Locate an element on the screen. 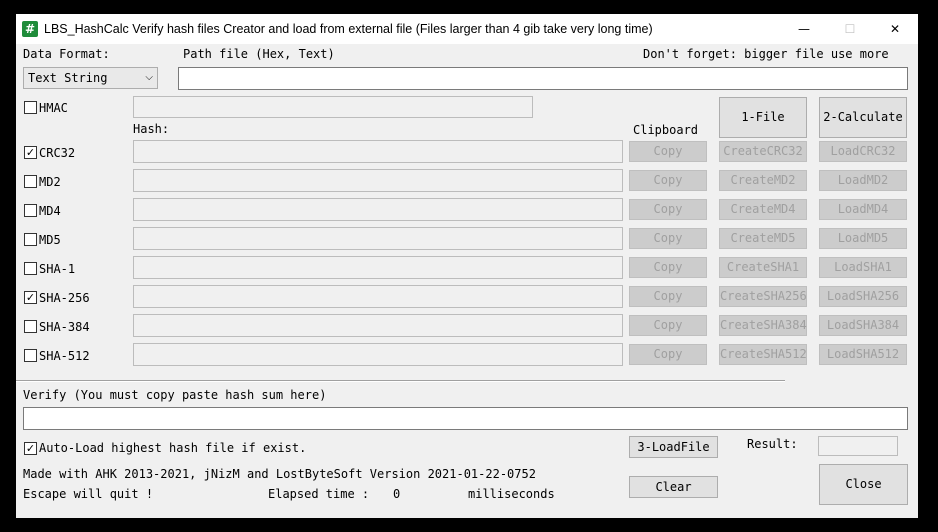  sha384-create-button: CreateSHA384 is located at coordinates (763, 325).